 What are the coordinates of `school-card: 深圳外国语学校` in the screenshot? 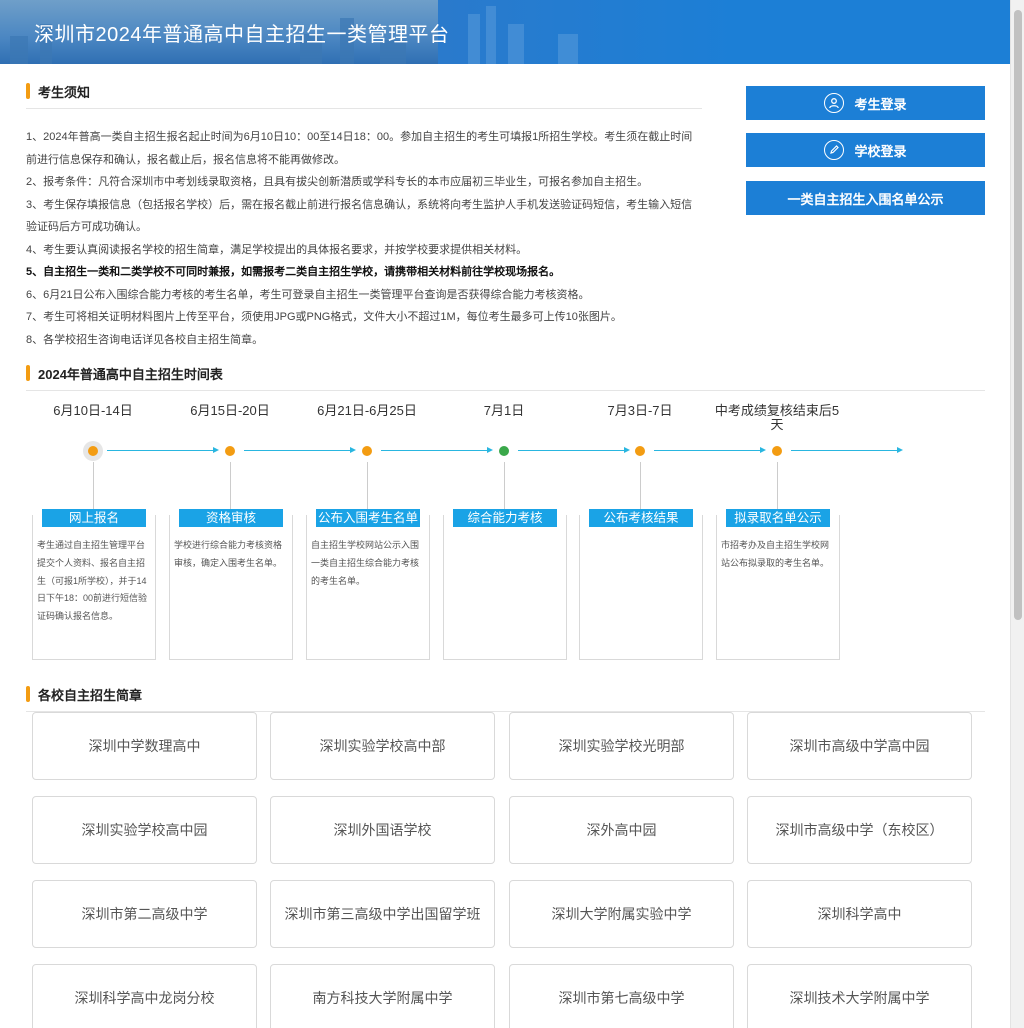 It's located at (382, 830).